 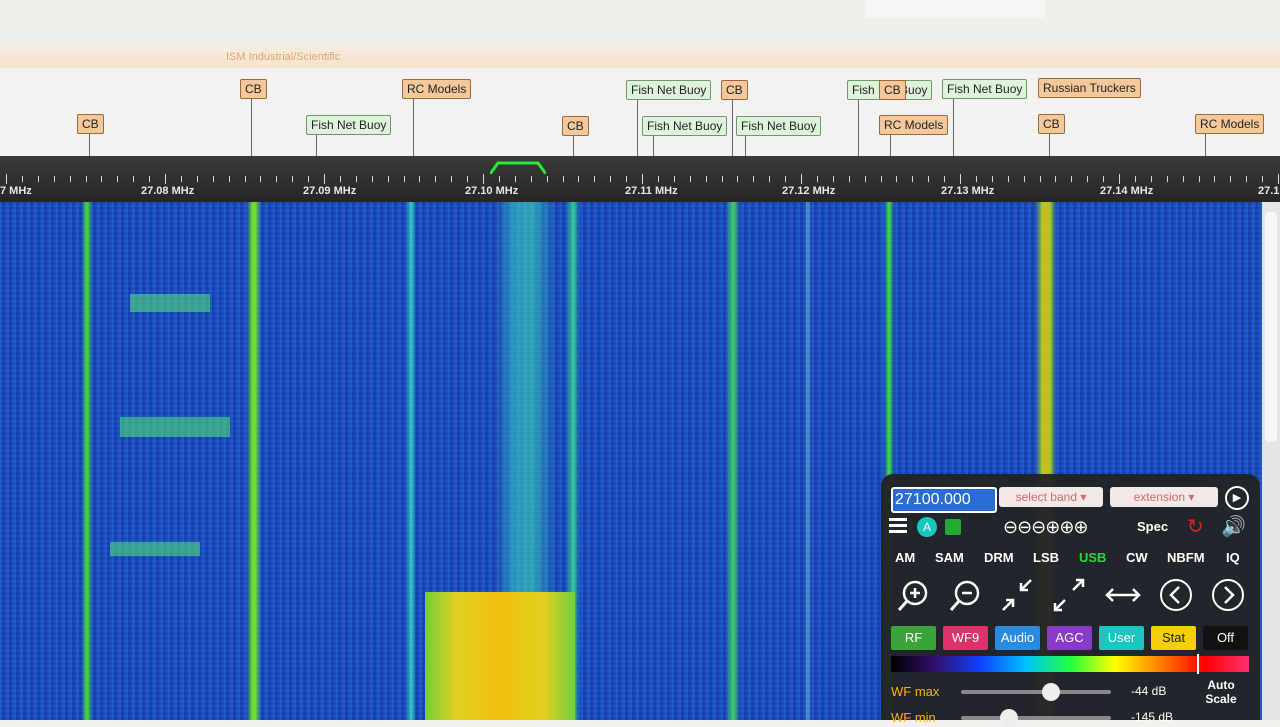 I want to click on mode-iq: IQ, so click(x=1233, y=557).